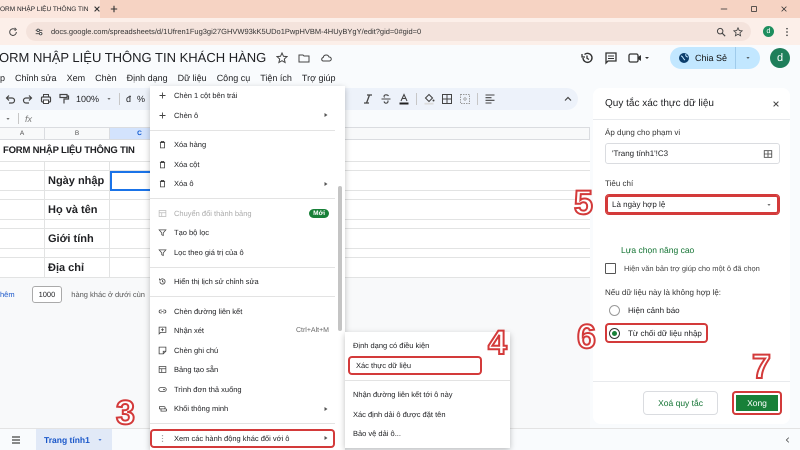  I want to click on menu-item: Tiện ích, so click(276, 78).